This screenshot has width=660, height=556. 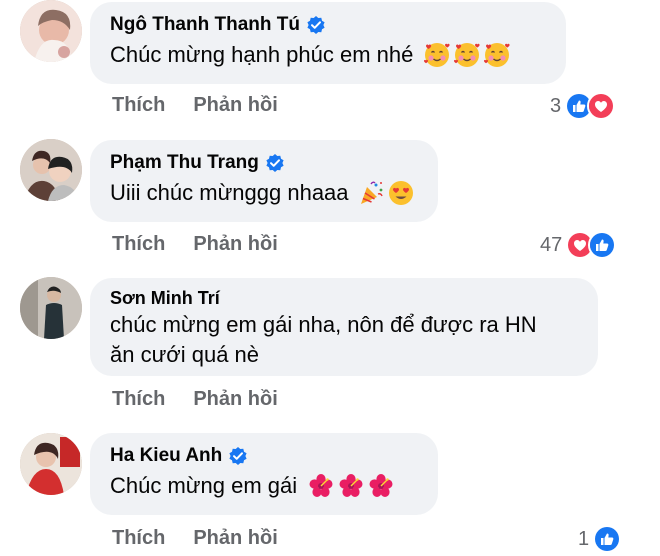 What do you see at coordinates (262, 54) in the screenshot?
I see `comment-text-content: Chúc mừng hạnh phúc em nhé` at bounding box center [262, 54].